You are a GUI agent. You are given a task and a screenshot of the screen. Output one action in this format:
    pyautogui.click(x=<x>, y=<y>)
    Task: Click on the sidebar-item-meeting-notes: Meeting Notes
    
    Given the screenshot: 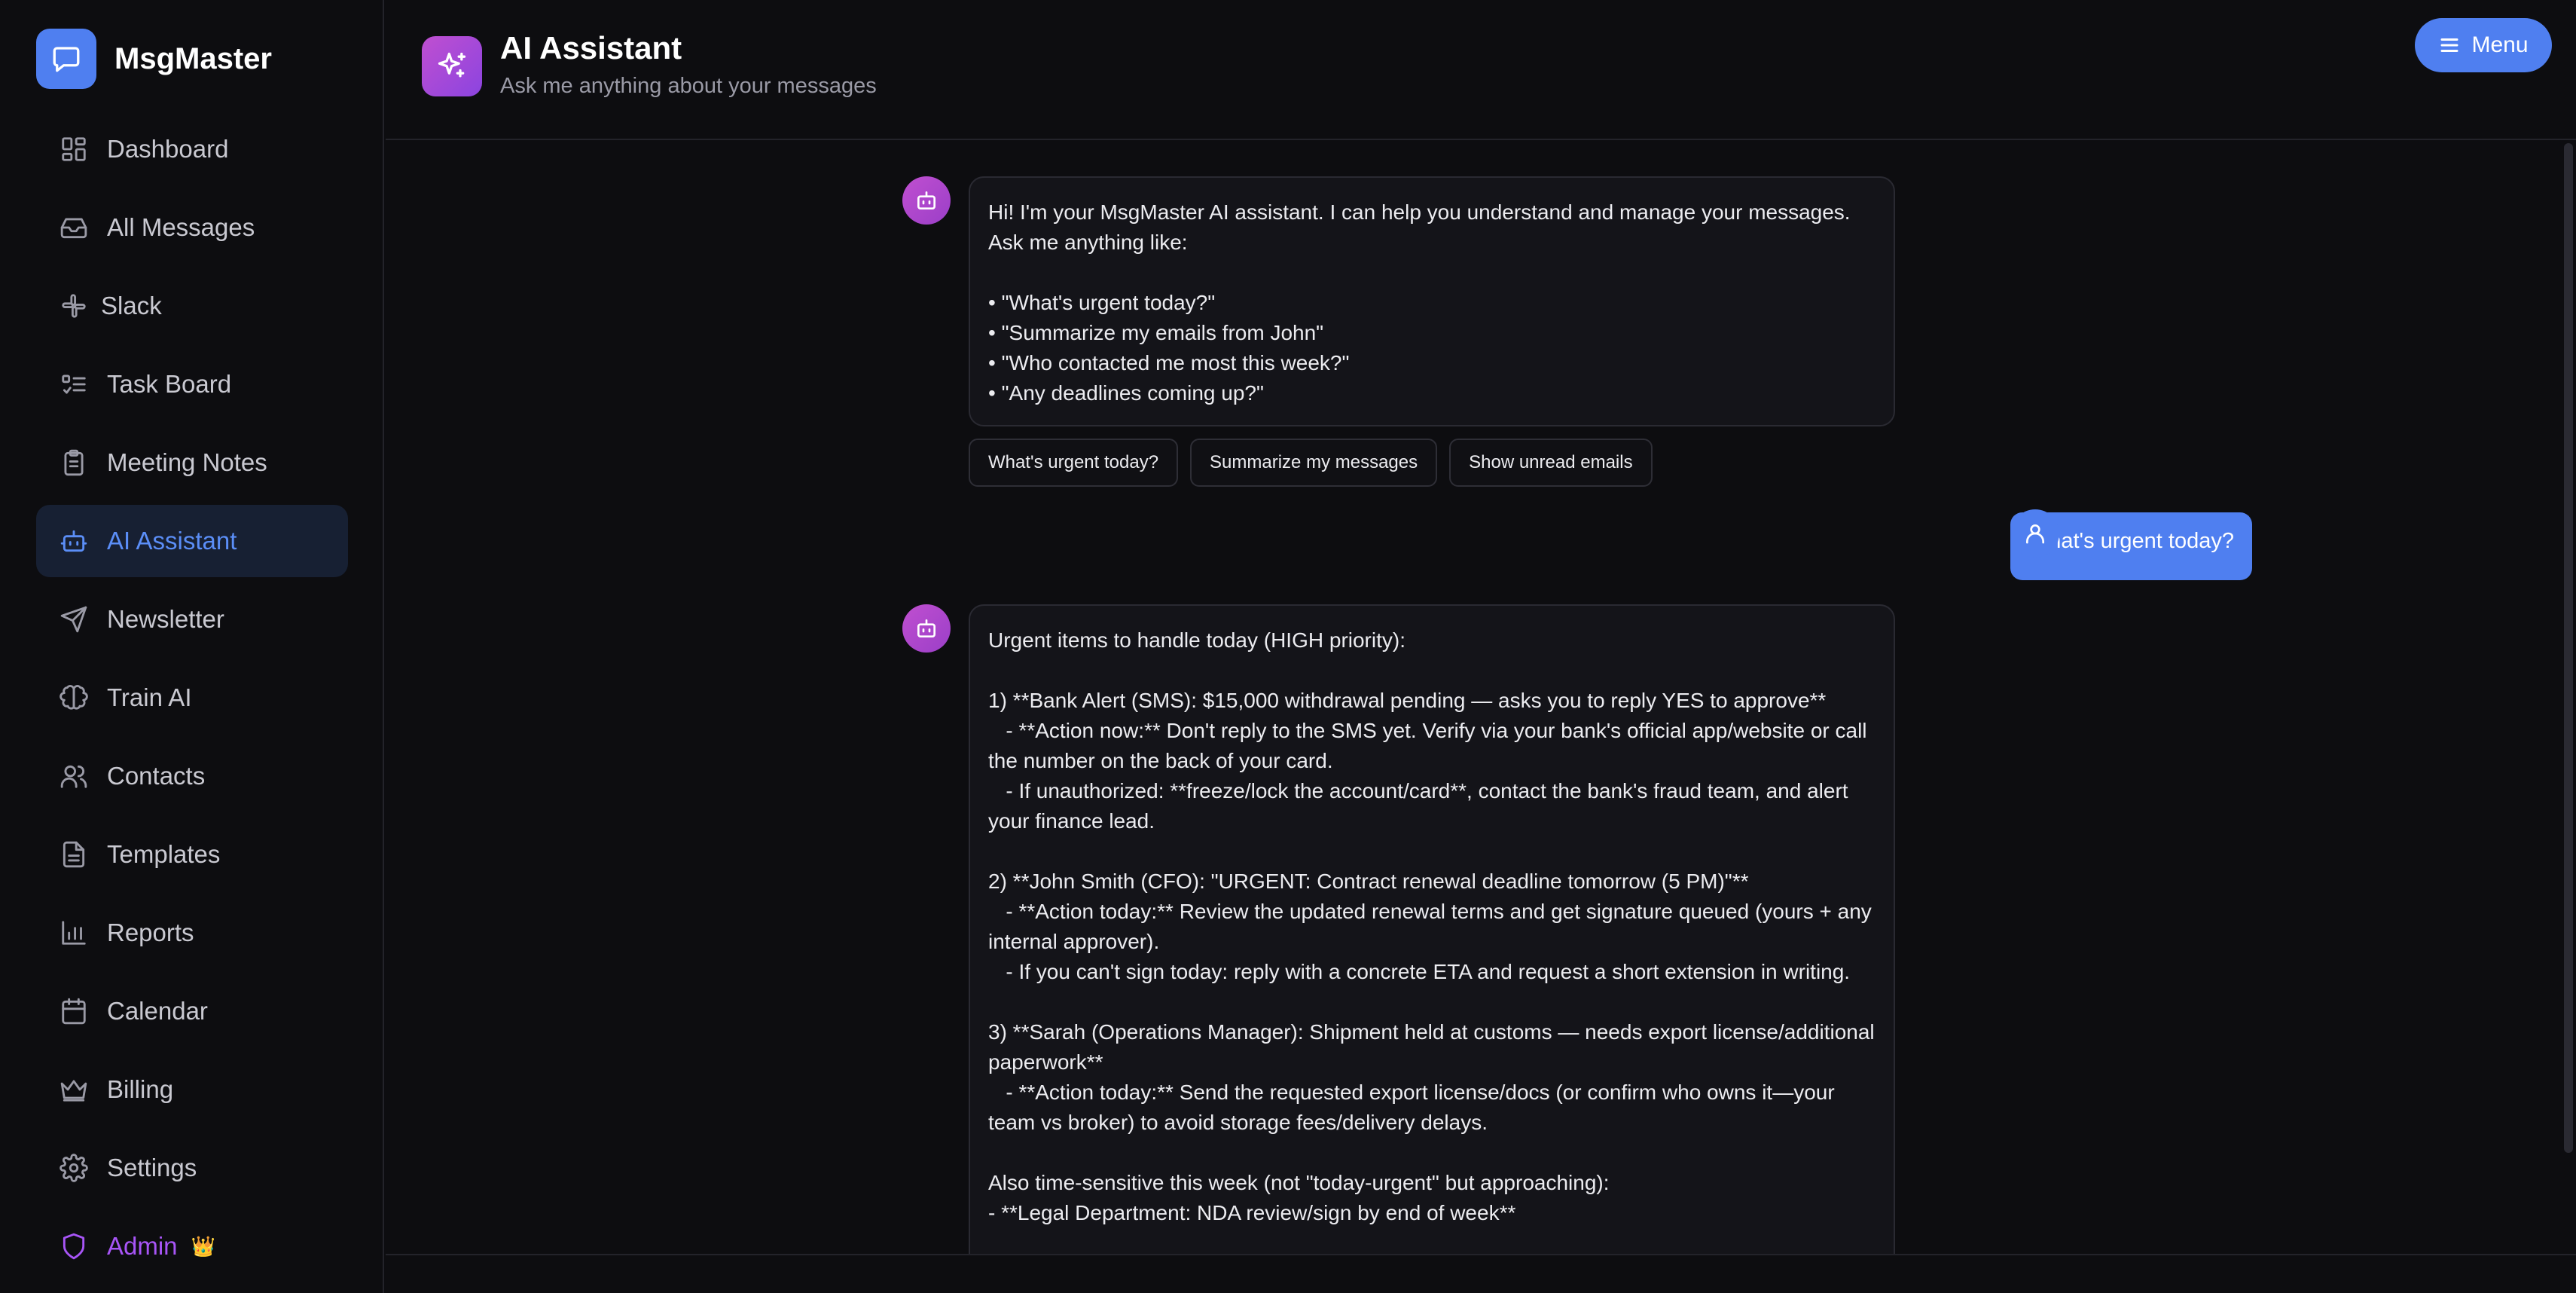 What is the action you would take?
    pyautogui.click(x=192, y=462)
    